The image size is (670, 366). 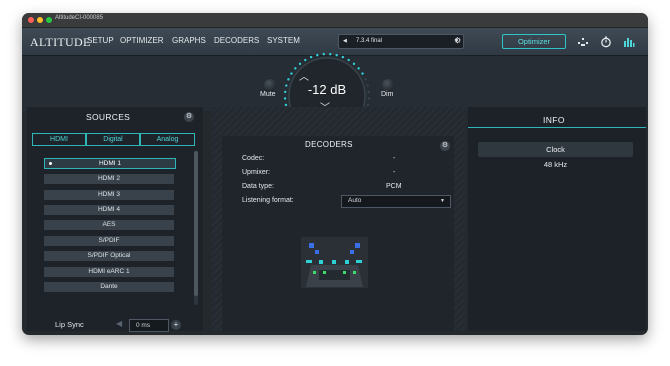 What do you see at coordinates (59, 139) in the screenshot?
I see `tab-hdmi: HDMI` at bounding box center [59, 139].